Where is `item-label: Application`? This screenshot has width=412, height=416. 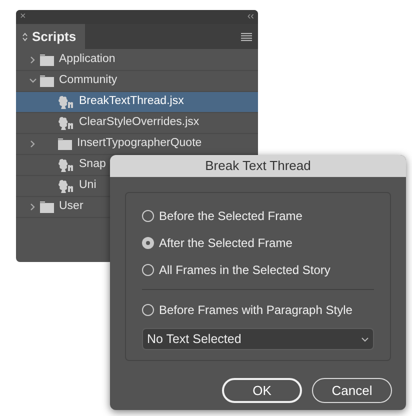 item-label: Application is located at coordinates (87, 60).